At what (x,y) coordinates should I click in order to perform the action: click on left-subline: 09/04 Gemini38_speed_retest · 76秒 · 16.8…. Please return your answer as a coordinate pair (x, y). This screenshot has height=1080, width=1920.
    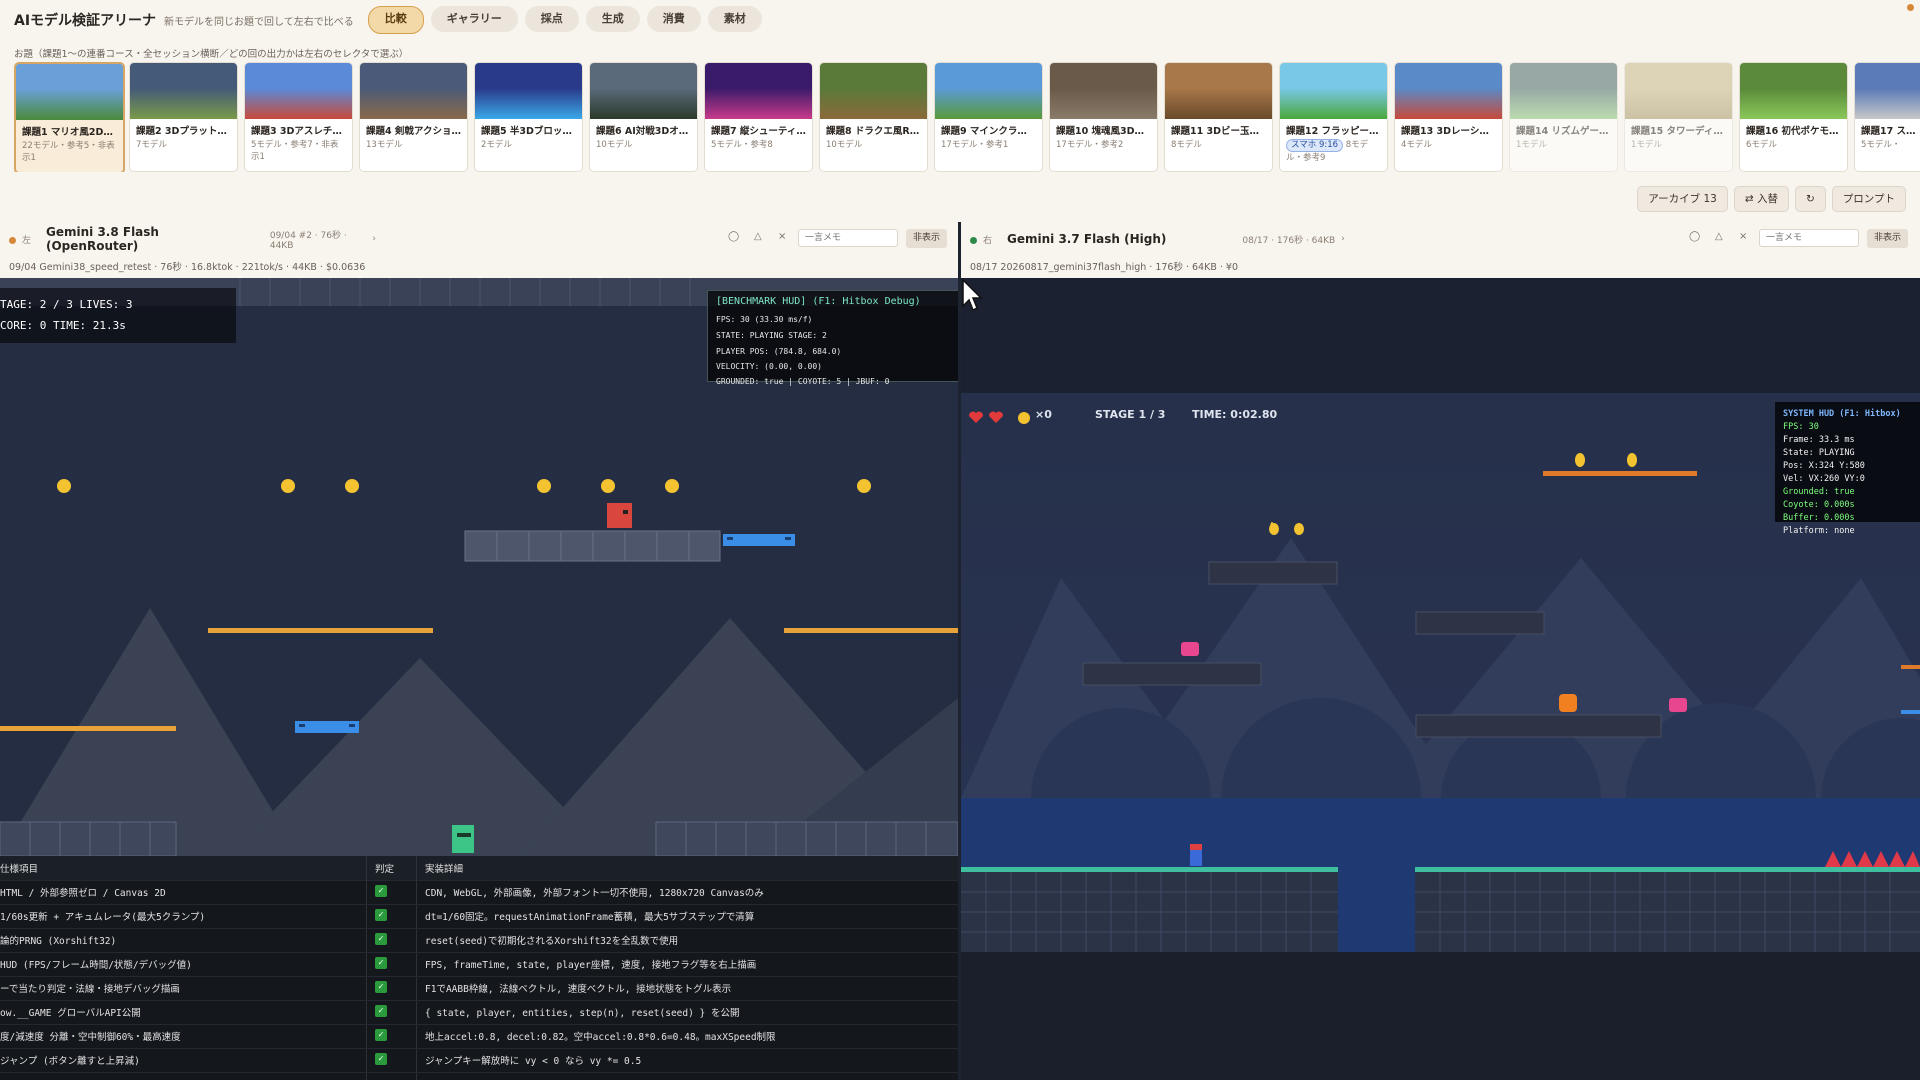
    Looking at the image, I should click on (187, 267).